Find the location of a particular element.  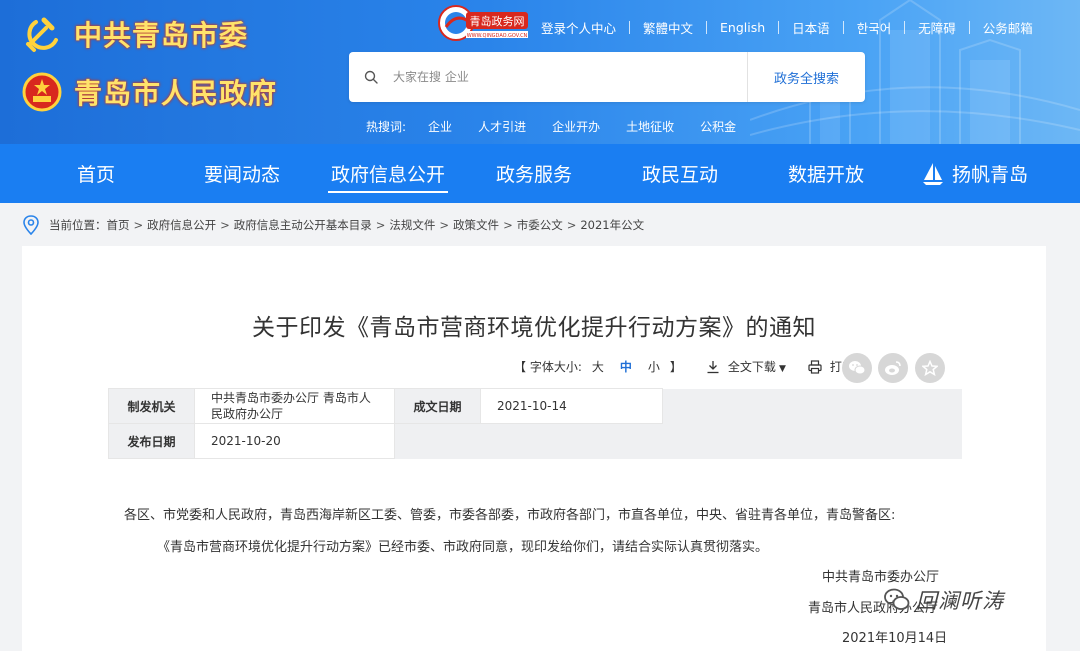

party-committee-title: 中共青岛市委 is located at coordinates (161, 35).